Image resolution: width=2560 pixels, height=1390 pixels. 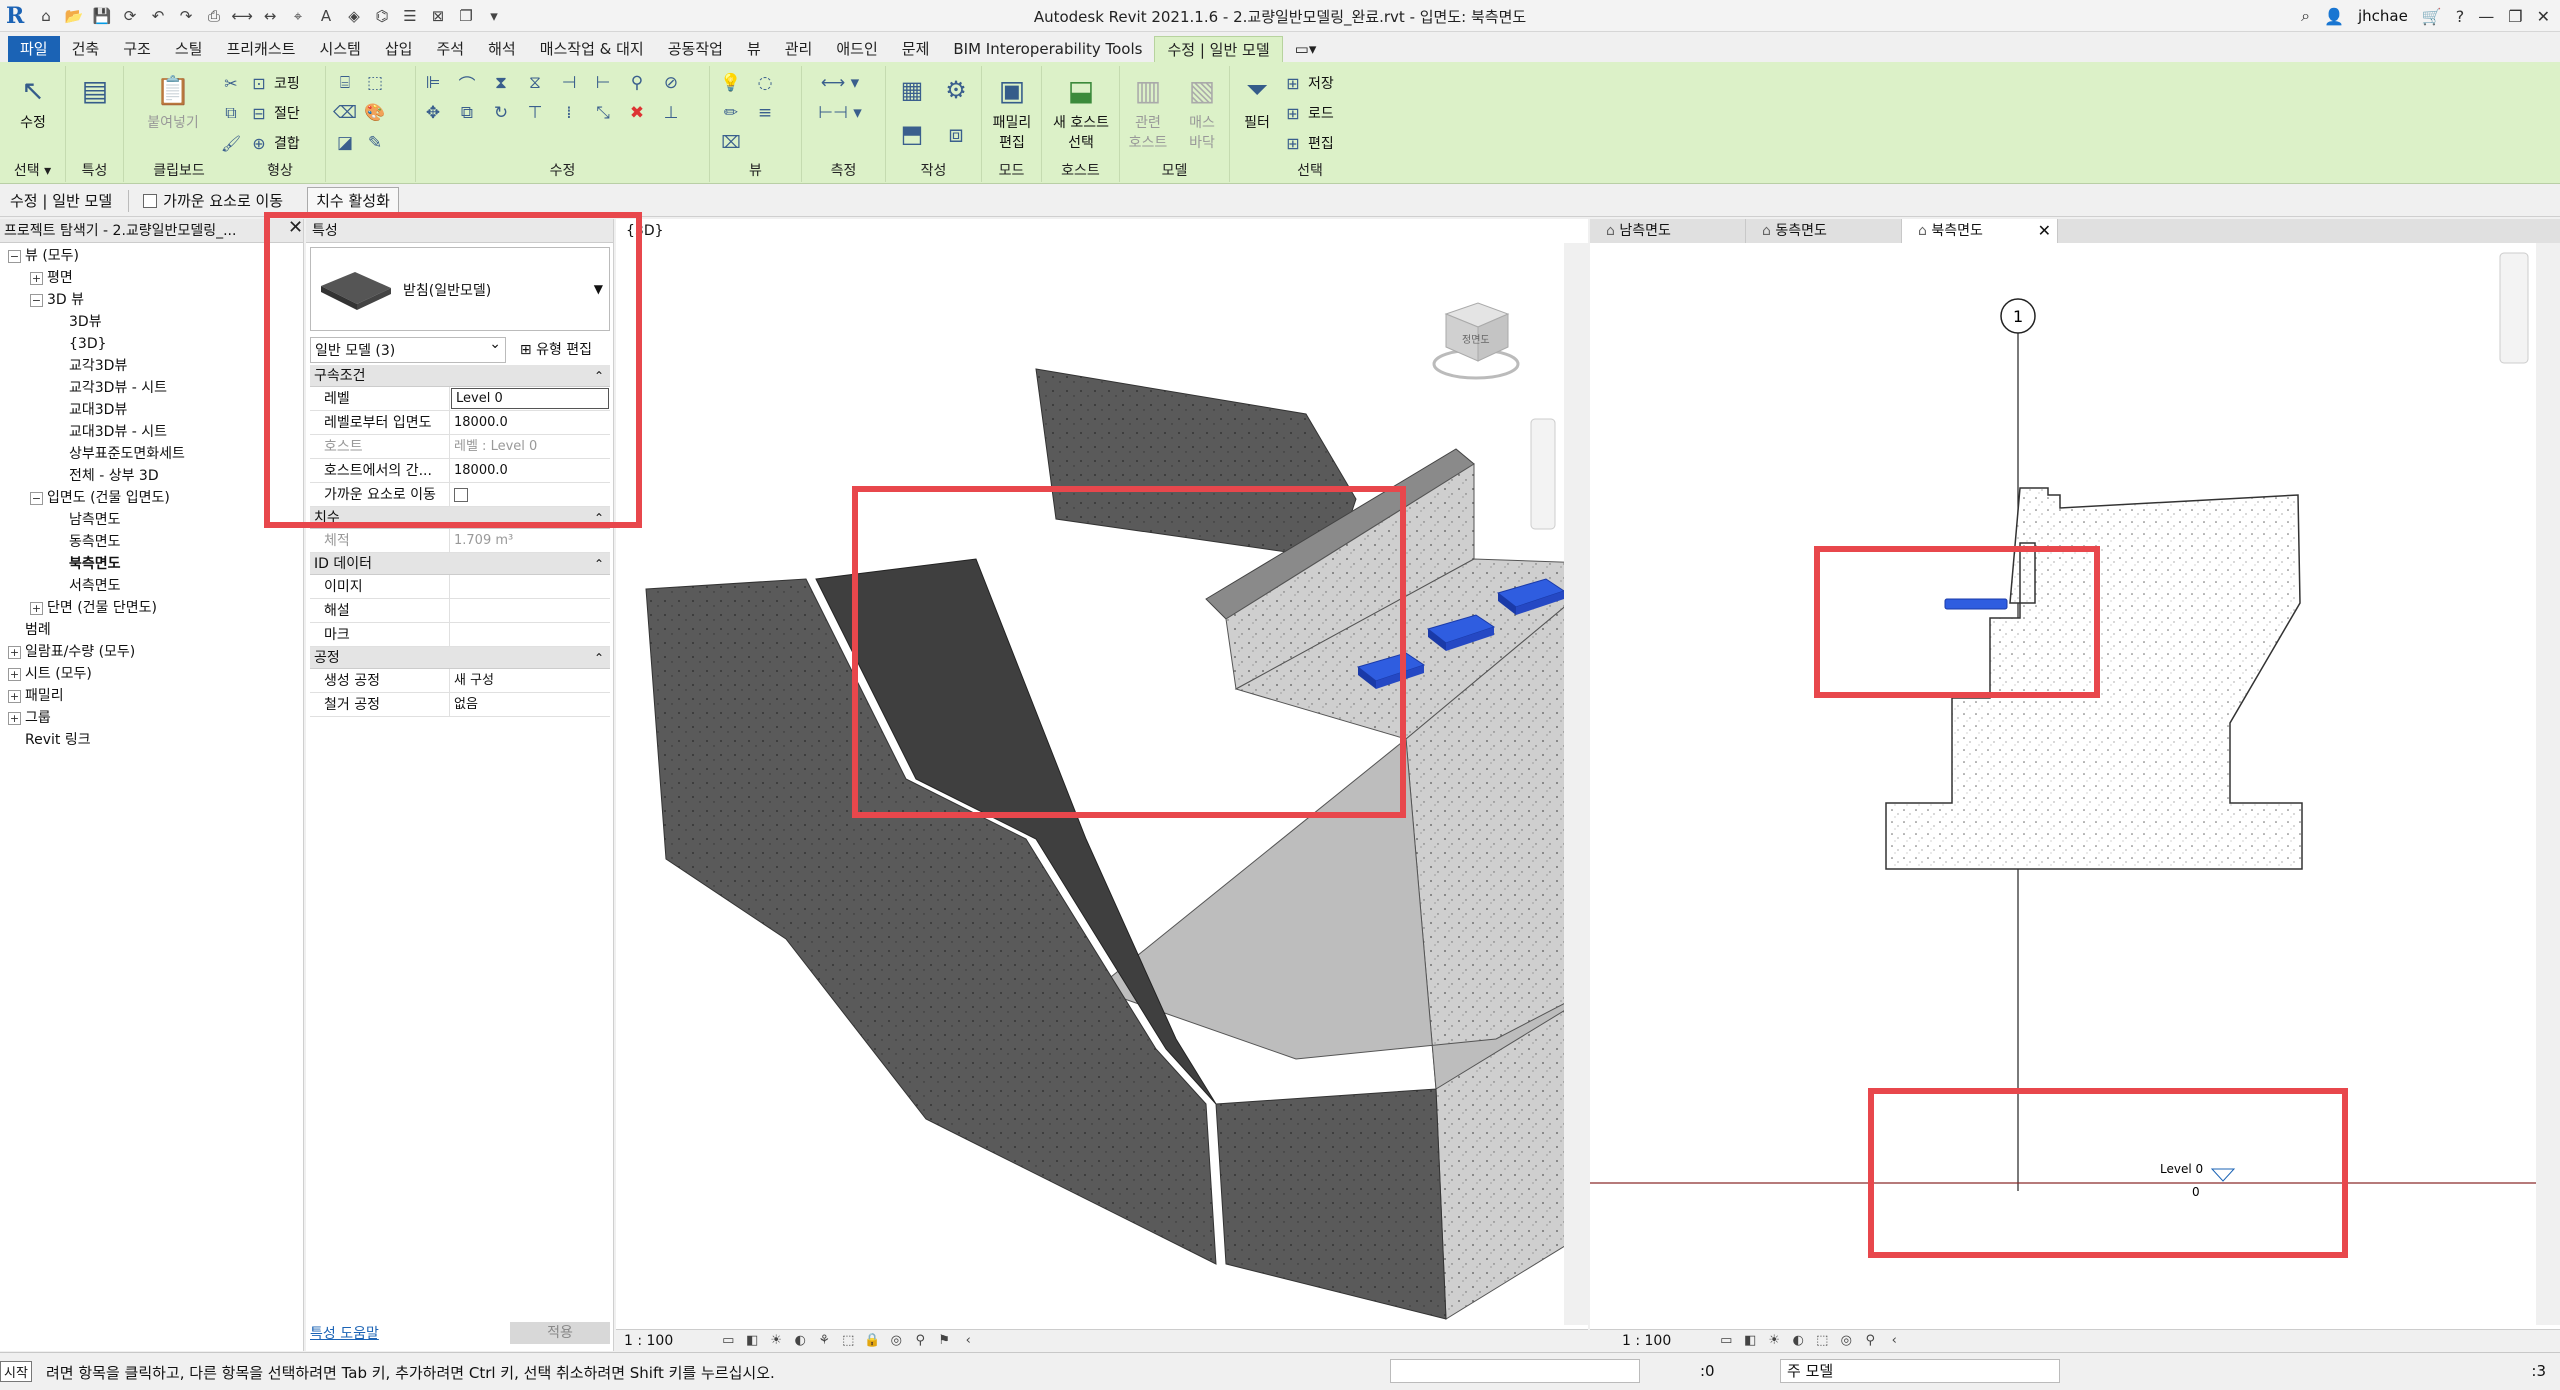 I want to click on design-option-select: 주 모델, so click(x=1920, y=1371).